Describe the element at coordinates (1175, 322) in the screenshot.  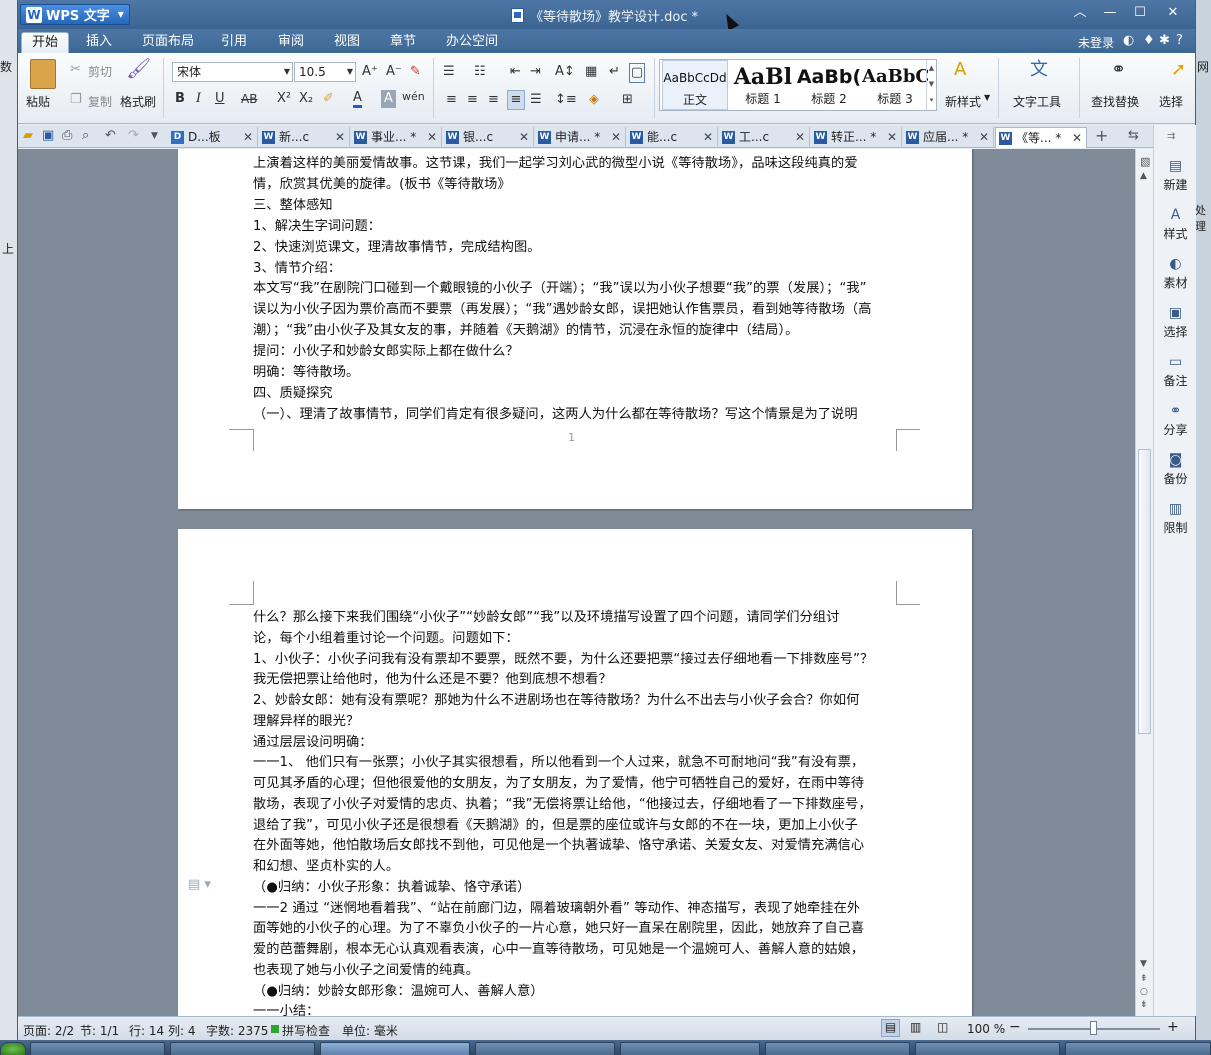
I see `task-select: ▣ 选择` at that location.